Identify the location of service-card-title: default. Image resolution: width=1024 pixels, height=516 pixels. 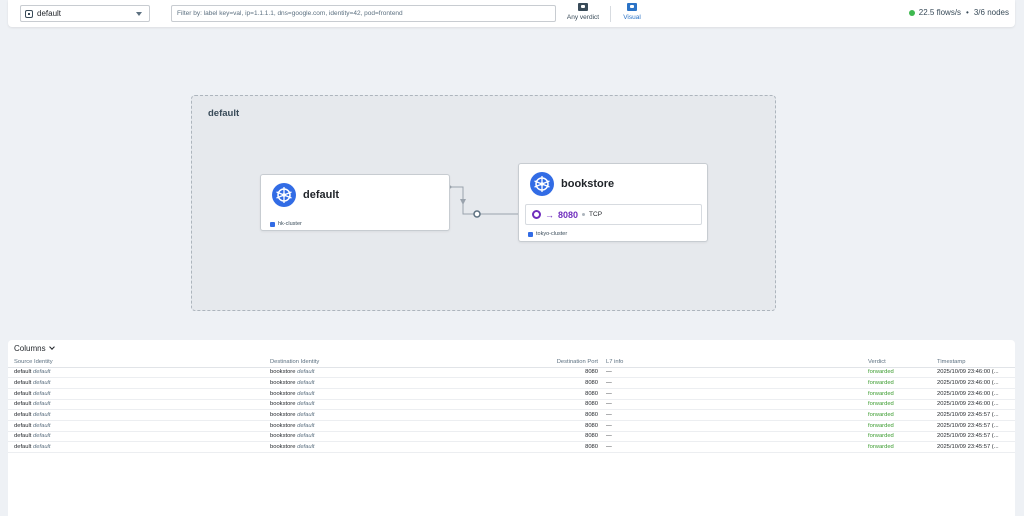
(321, 195).